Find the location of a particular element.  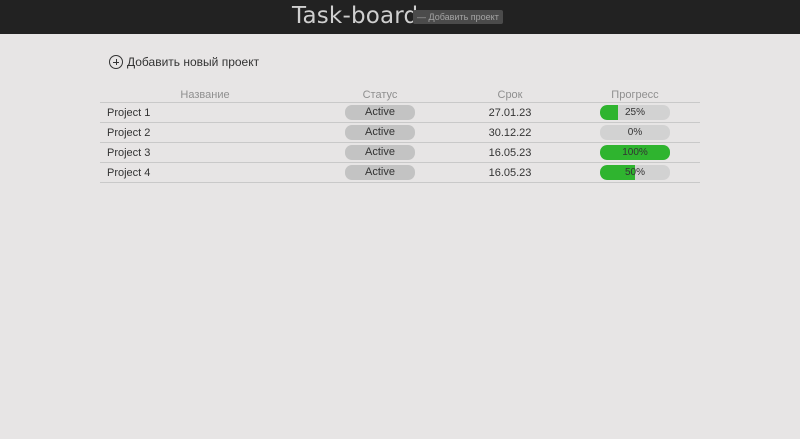

progress-bar: 100% is located at coordinates (635, 152).